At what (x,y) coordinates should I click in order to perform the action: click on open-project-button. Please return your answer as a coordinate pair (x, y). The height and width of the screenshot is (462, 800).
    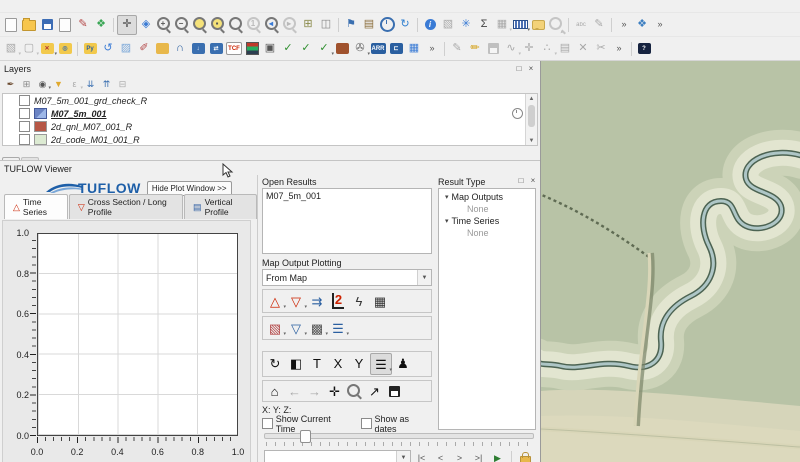
    Looking at the image, I should click on (29, 25).